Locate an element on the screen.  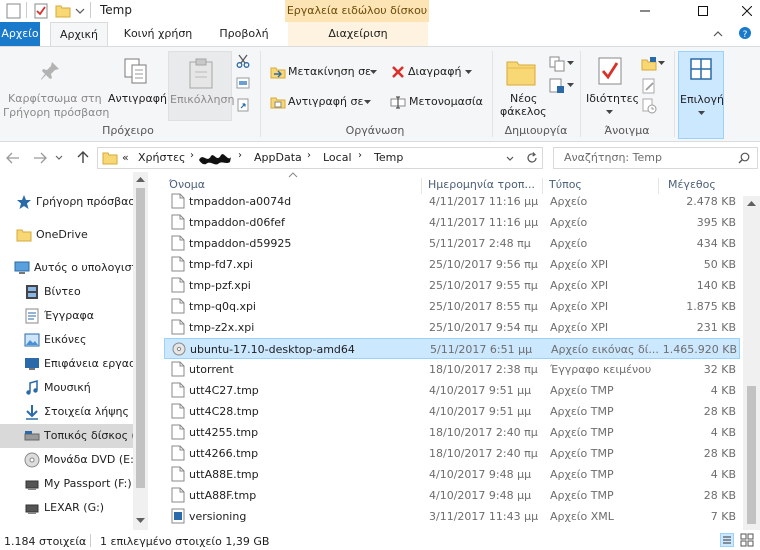
search-box: Αναζήτηση: Temp is located at coordinates (655, 158).